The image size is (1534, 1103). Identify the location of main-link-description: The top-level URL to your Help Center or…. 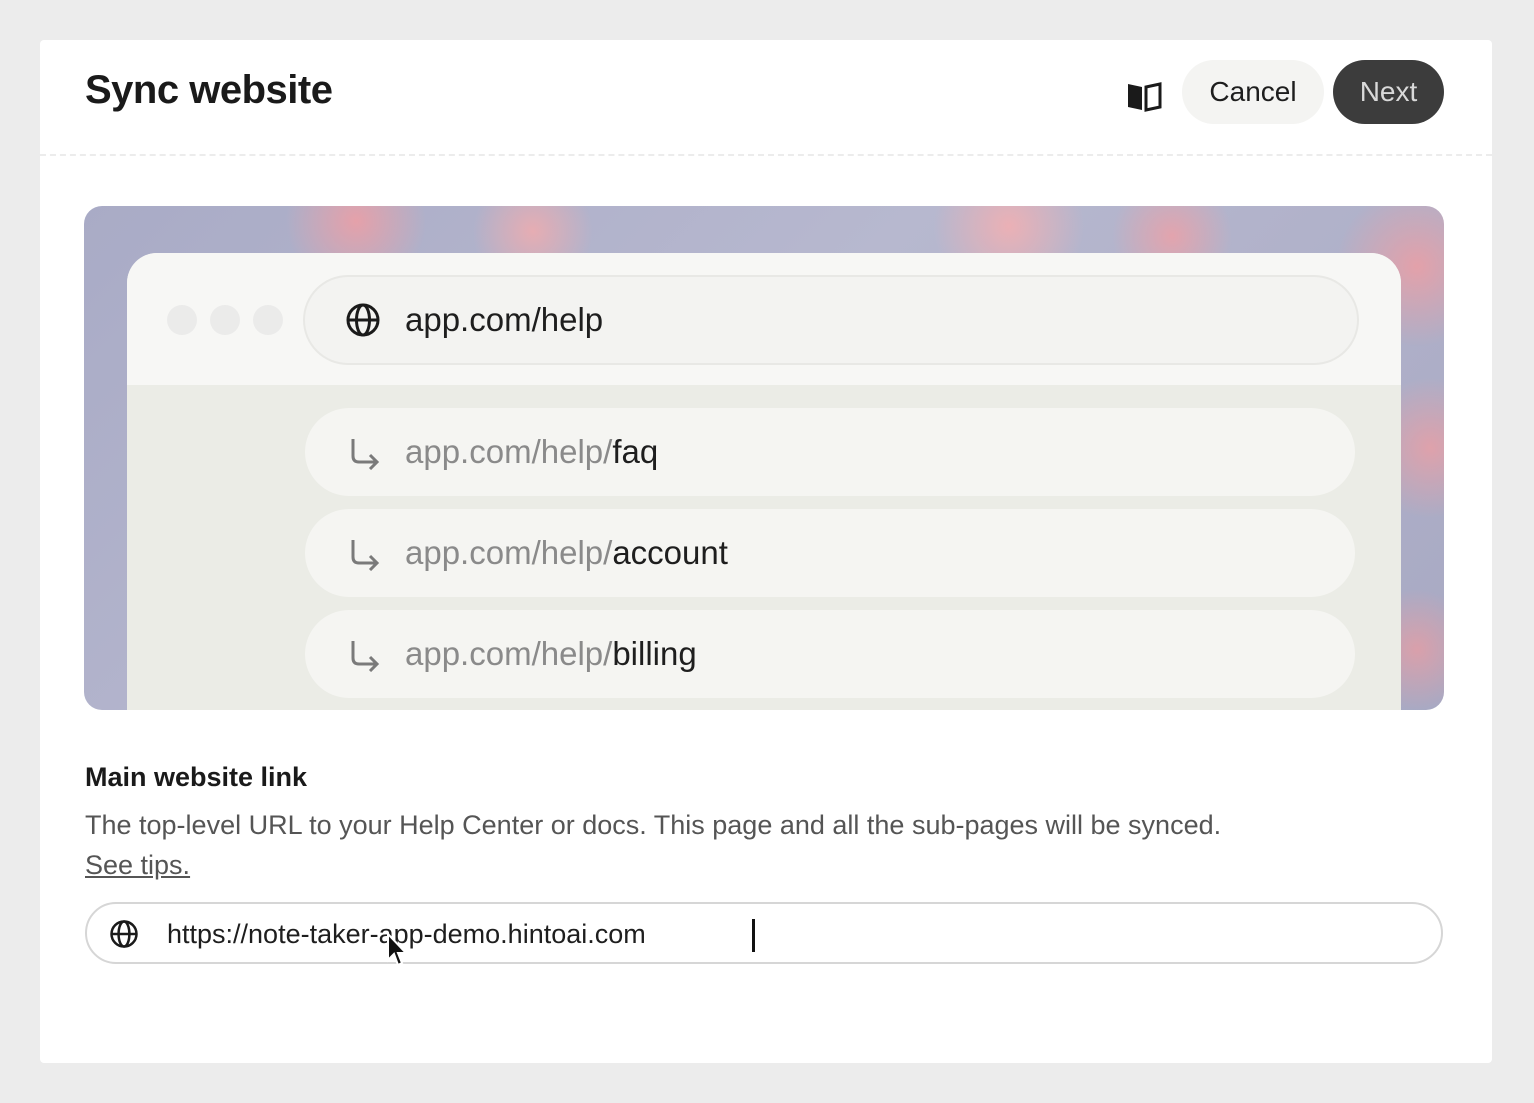
(653, 825).